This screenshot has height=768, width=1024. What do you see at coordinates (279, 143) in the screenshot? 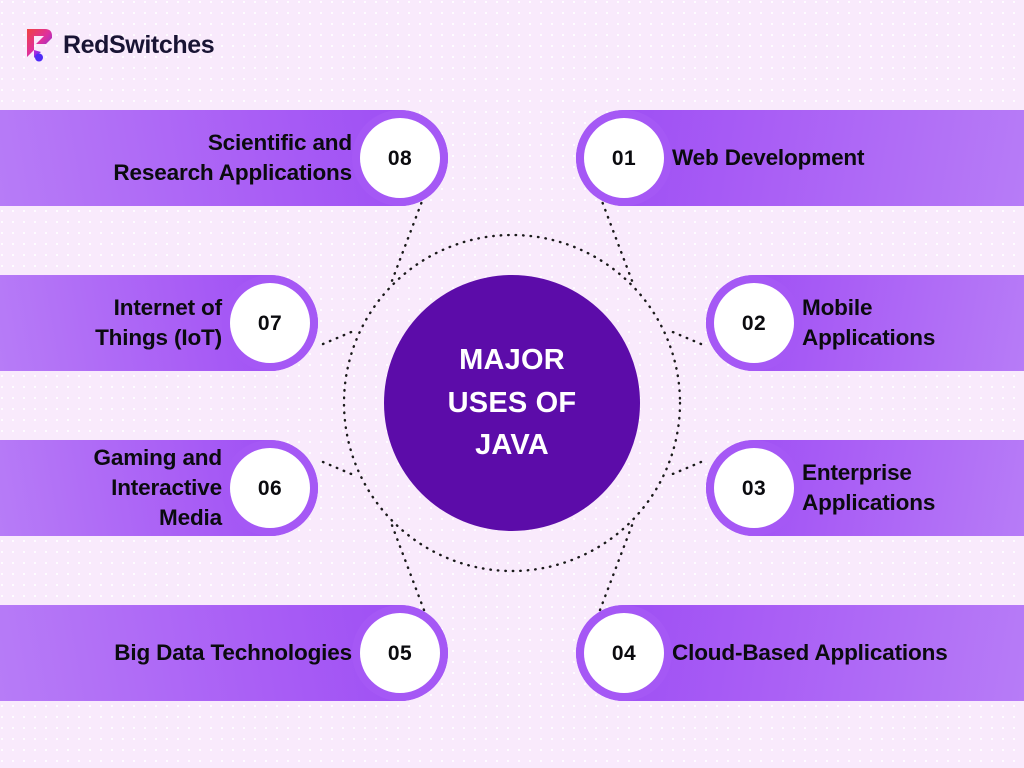
I see `item-label-08-line-1: Scientific and` at bounding box center [279, 143].